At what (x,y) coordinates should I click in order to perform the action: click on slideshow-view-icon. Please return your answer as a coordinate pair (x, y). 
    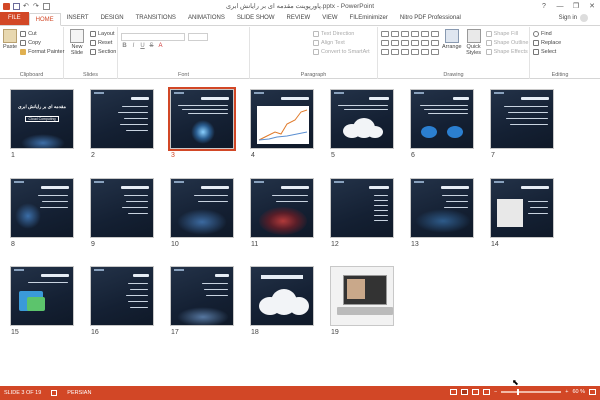
    Looking at the image, I should click on (487, 392).